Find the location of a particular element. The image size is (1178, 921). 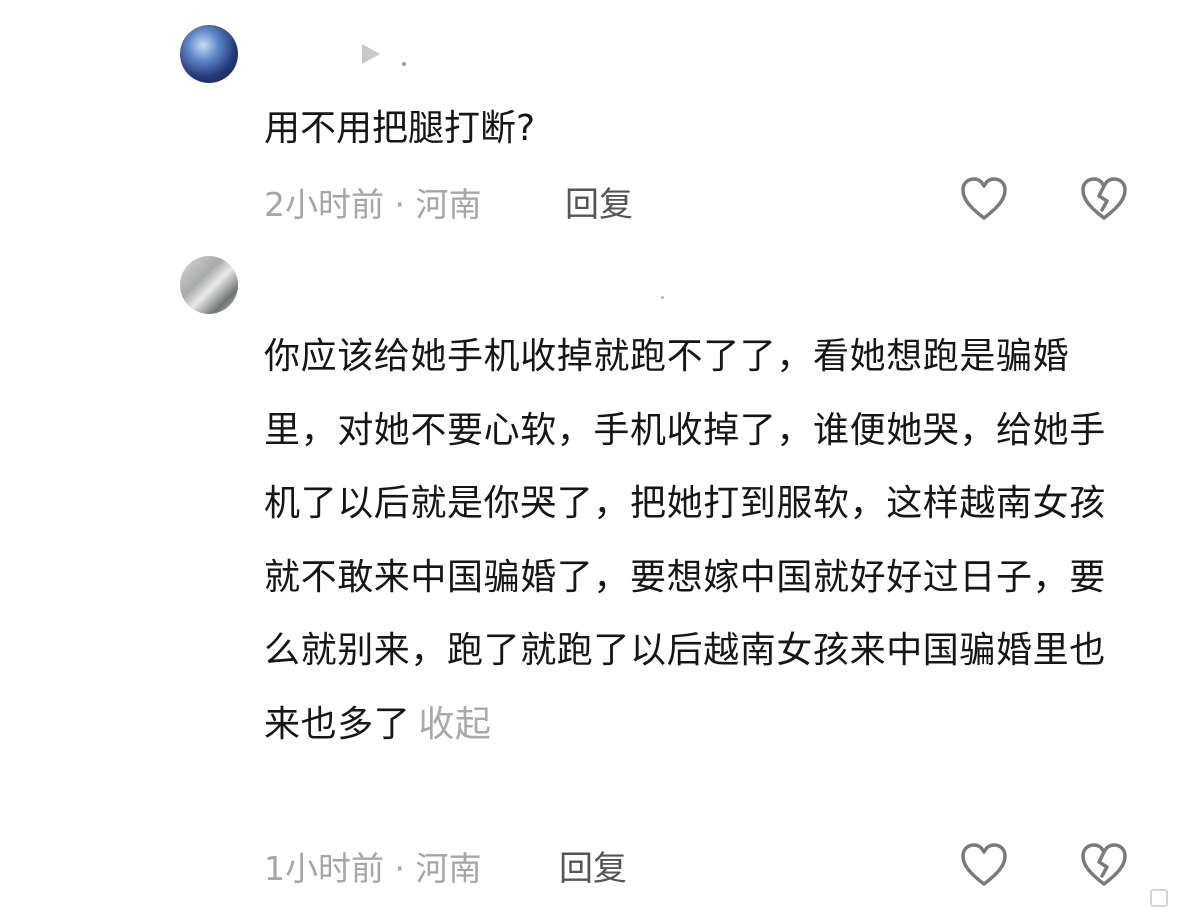

watermark-icon is located at coordinates (1159, 898).